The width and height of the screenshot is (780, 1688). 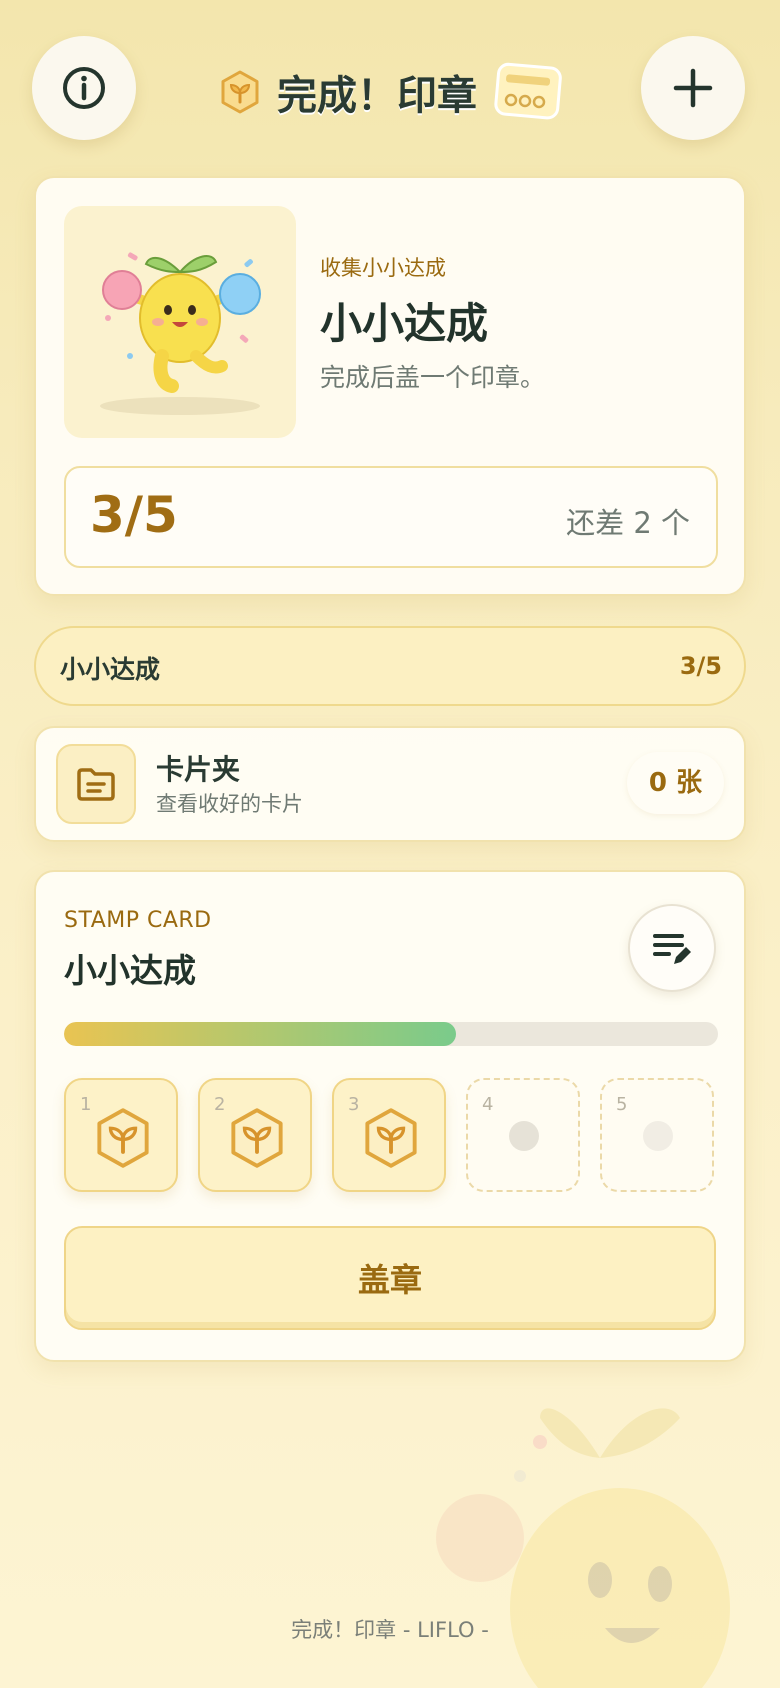 I want to click on stamp-progress-track, so click(x=391, y=1034).